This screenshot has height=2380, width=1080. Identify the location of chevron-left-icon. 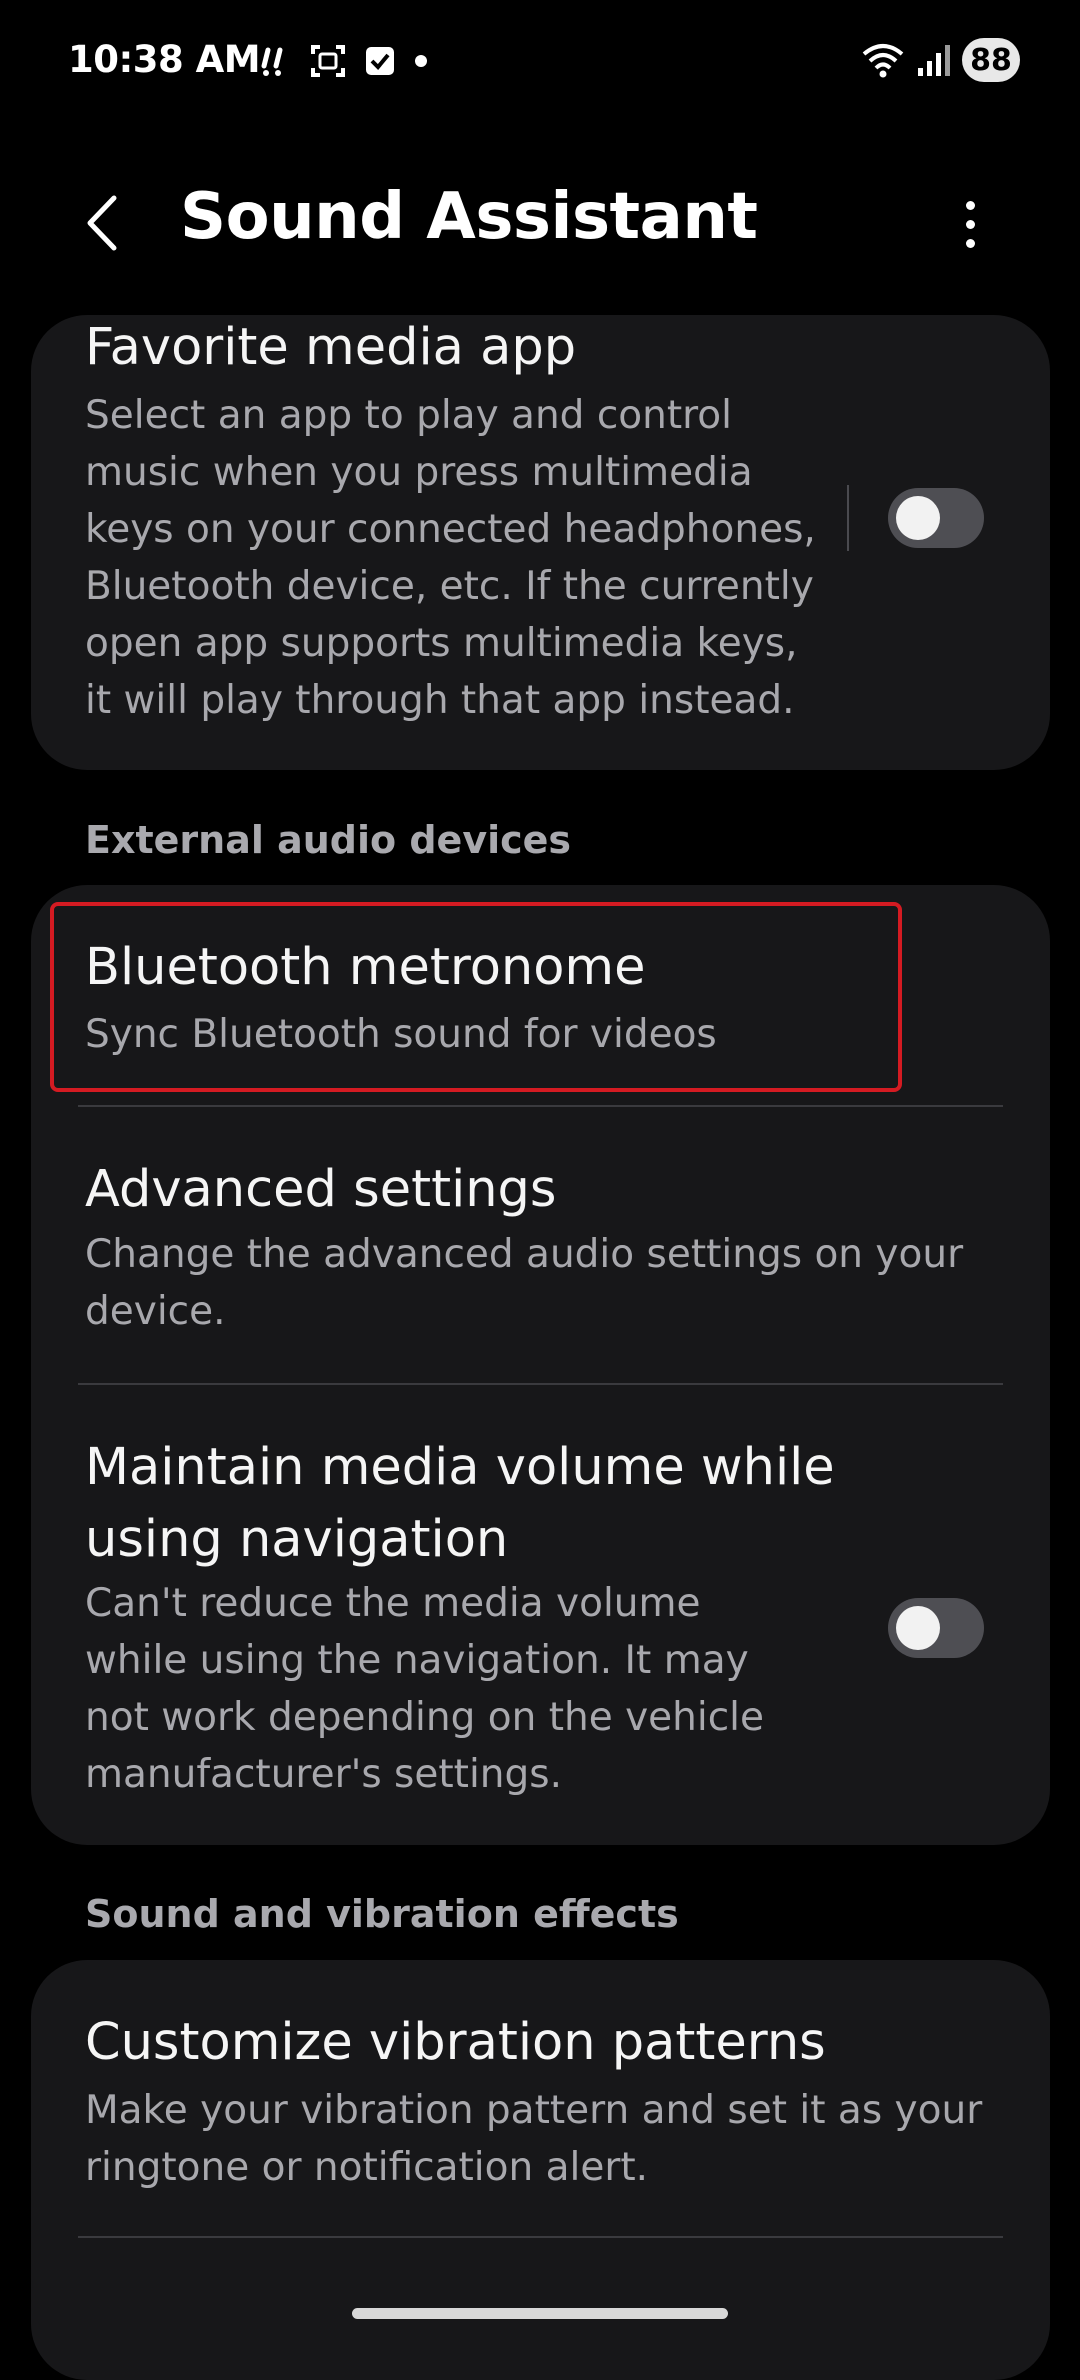
(102, 223).